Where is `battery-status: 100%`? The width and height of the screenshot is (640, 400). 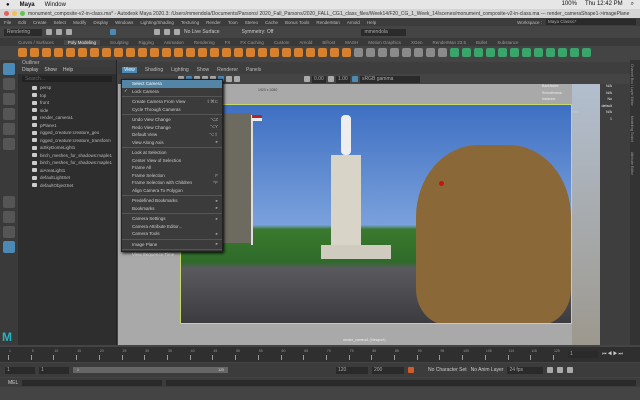
battery-status: 100% is located at coordinates (569, 4).